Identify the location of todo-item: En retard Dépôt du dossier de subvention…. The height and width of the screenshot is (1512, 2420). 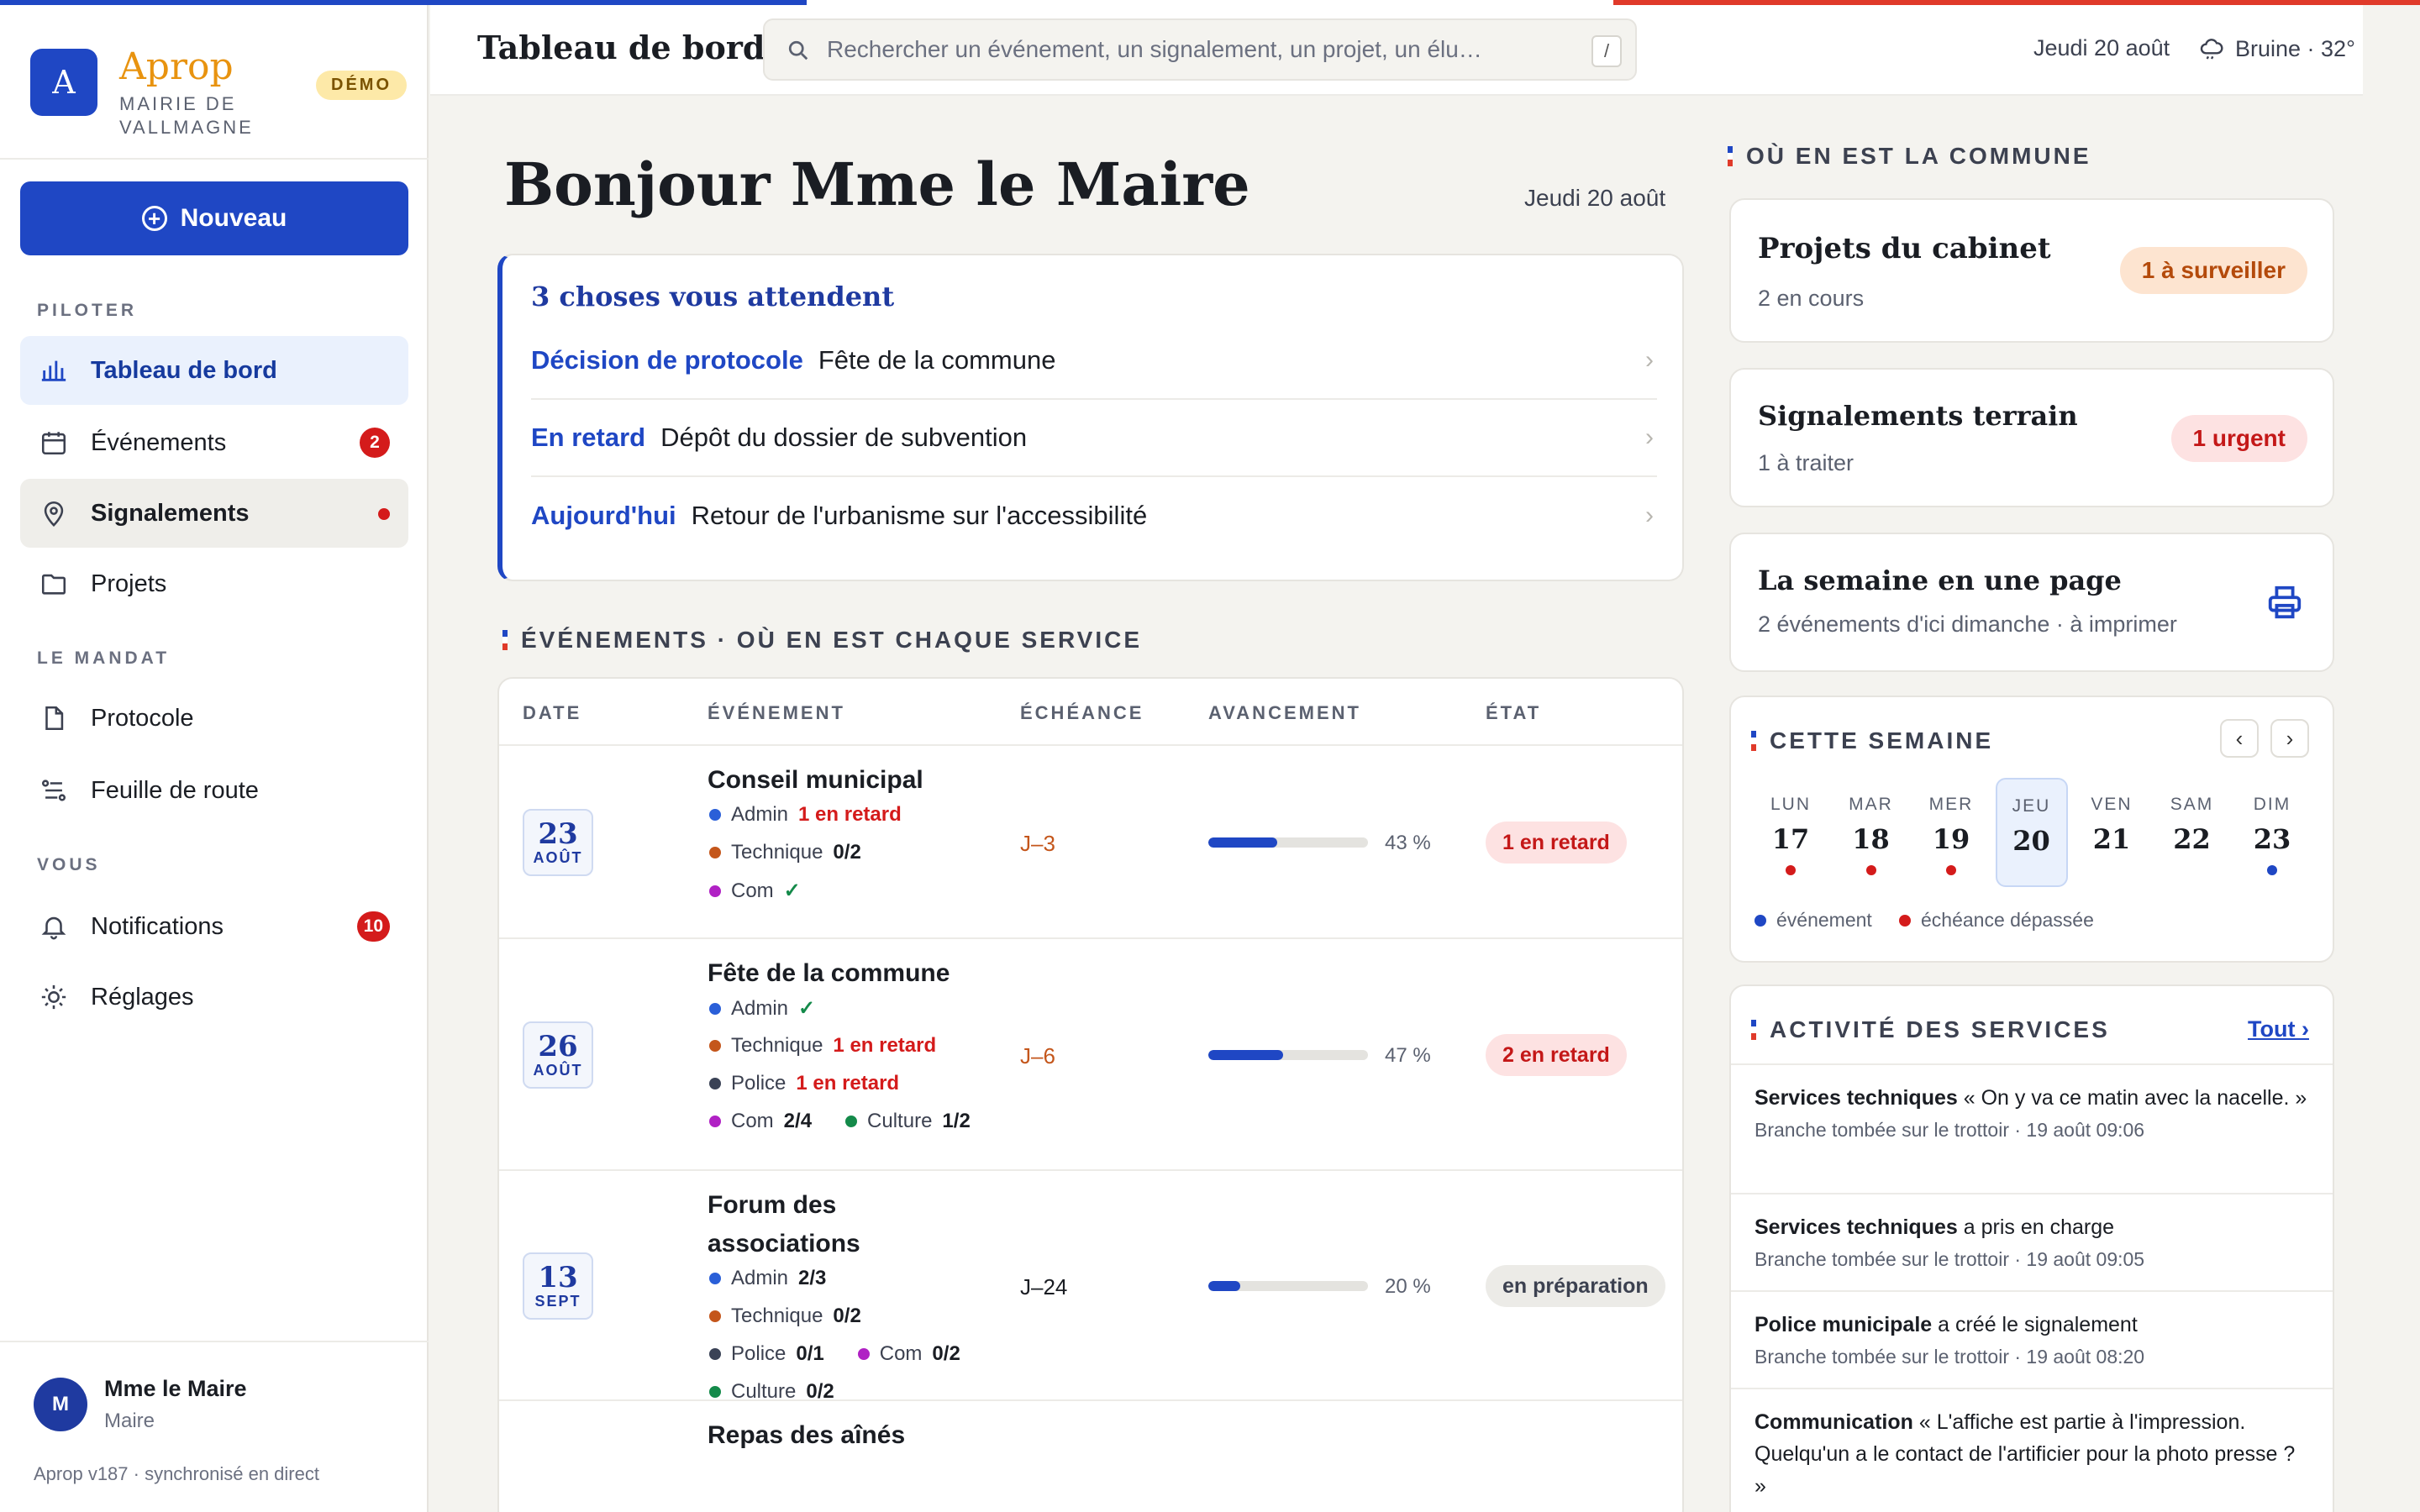
(1094, 438).